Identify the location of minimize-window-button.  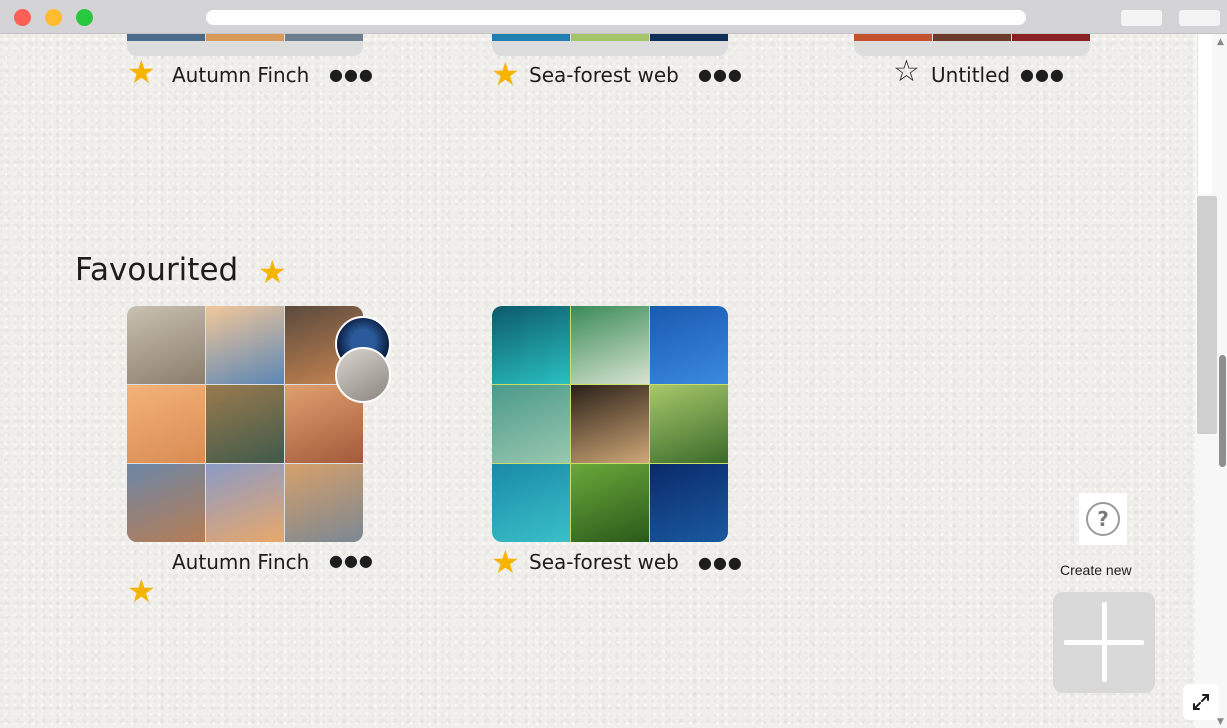
(53, 17).